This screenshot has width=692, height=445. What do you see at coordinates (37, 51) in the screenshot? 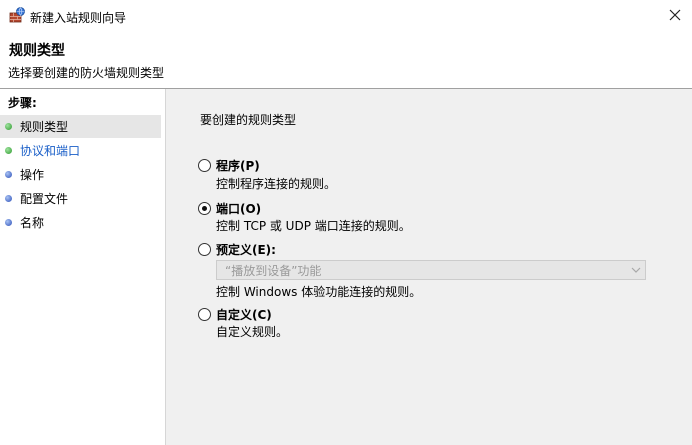
I see `page-title: 规则类型` at bounding box center [37, 51].